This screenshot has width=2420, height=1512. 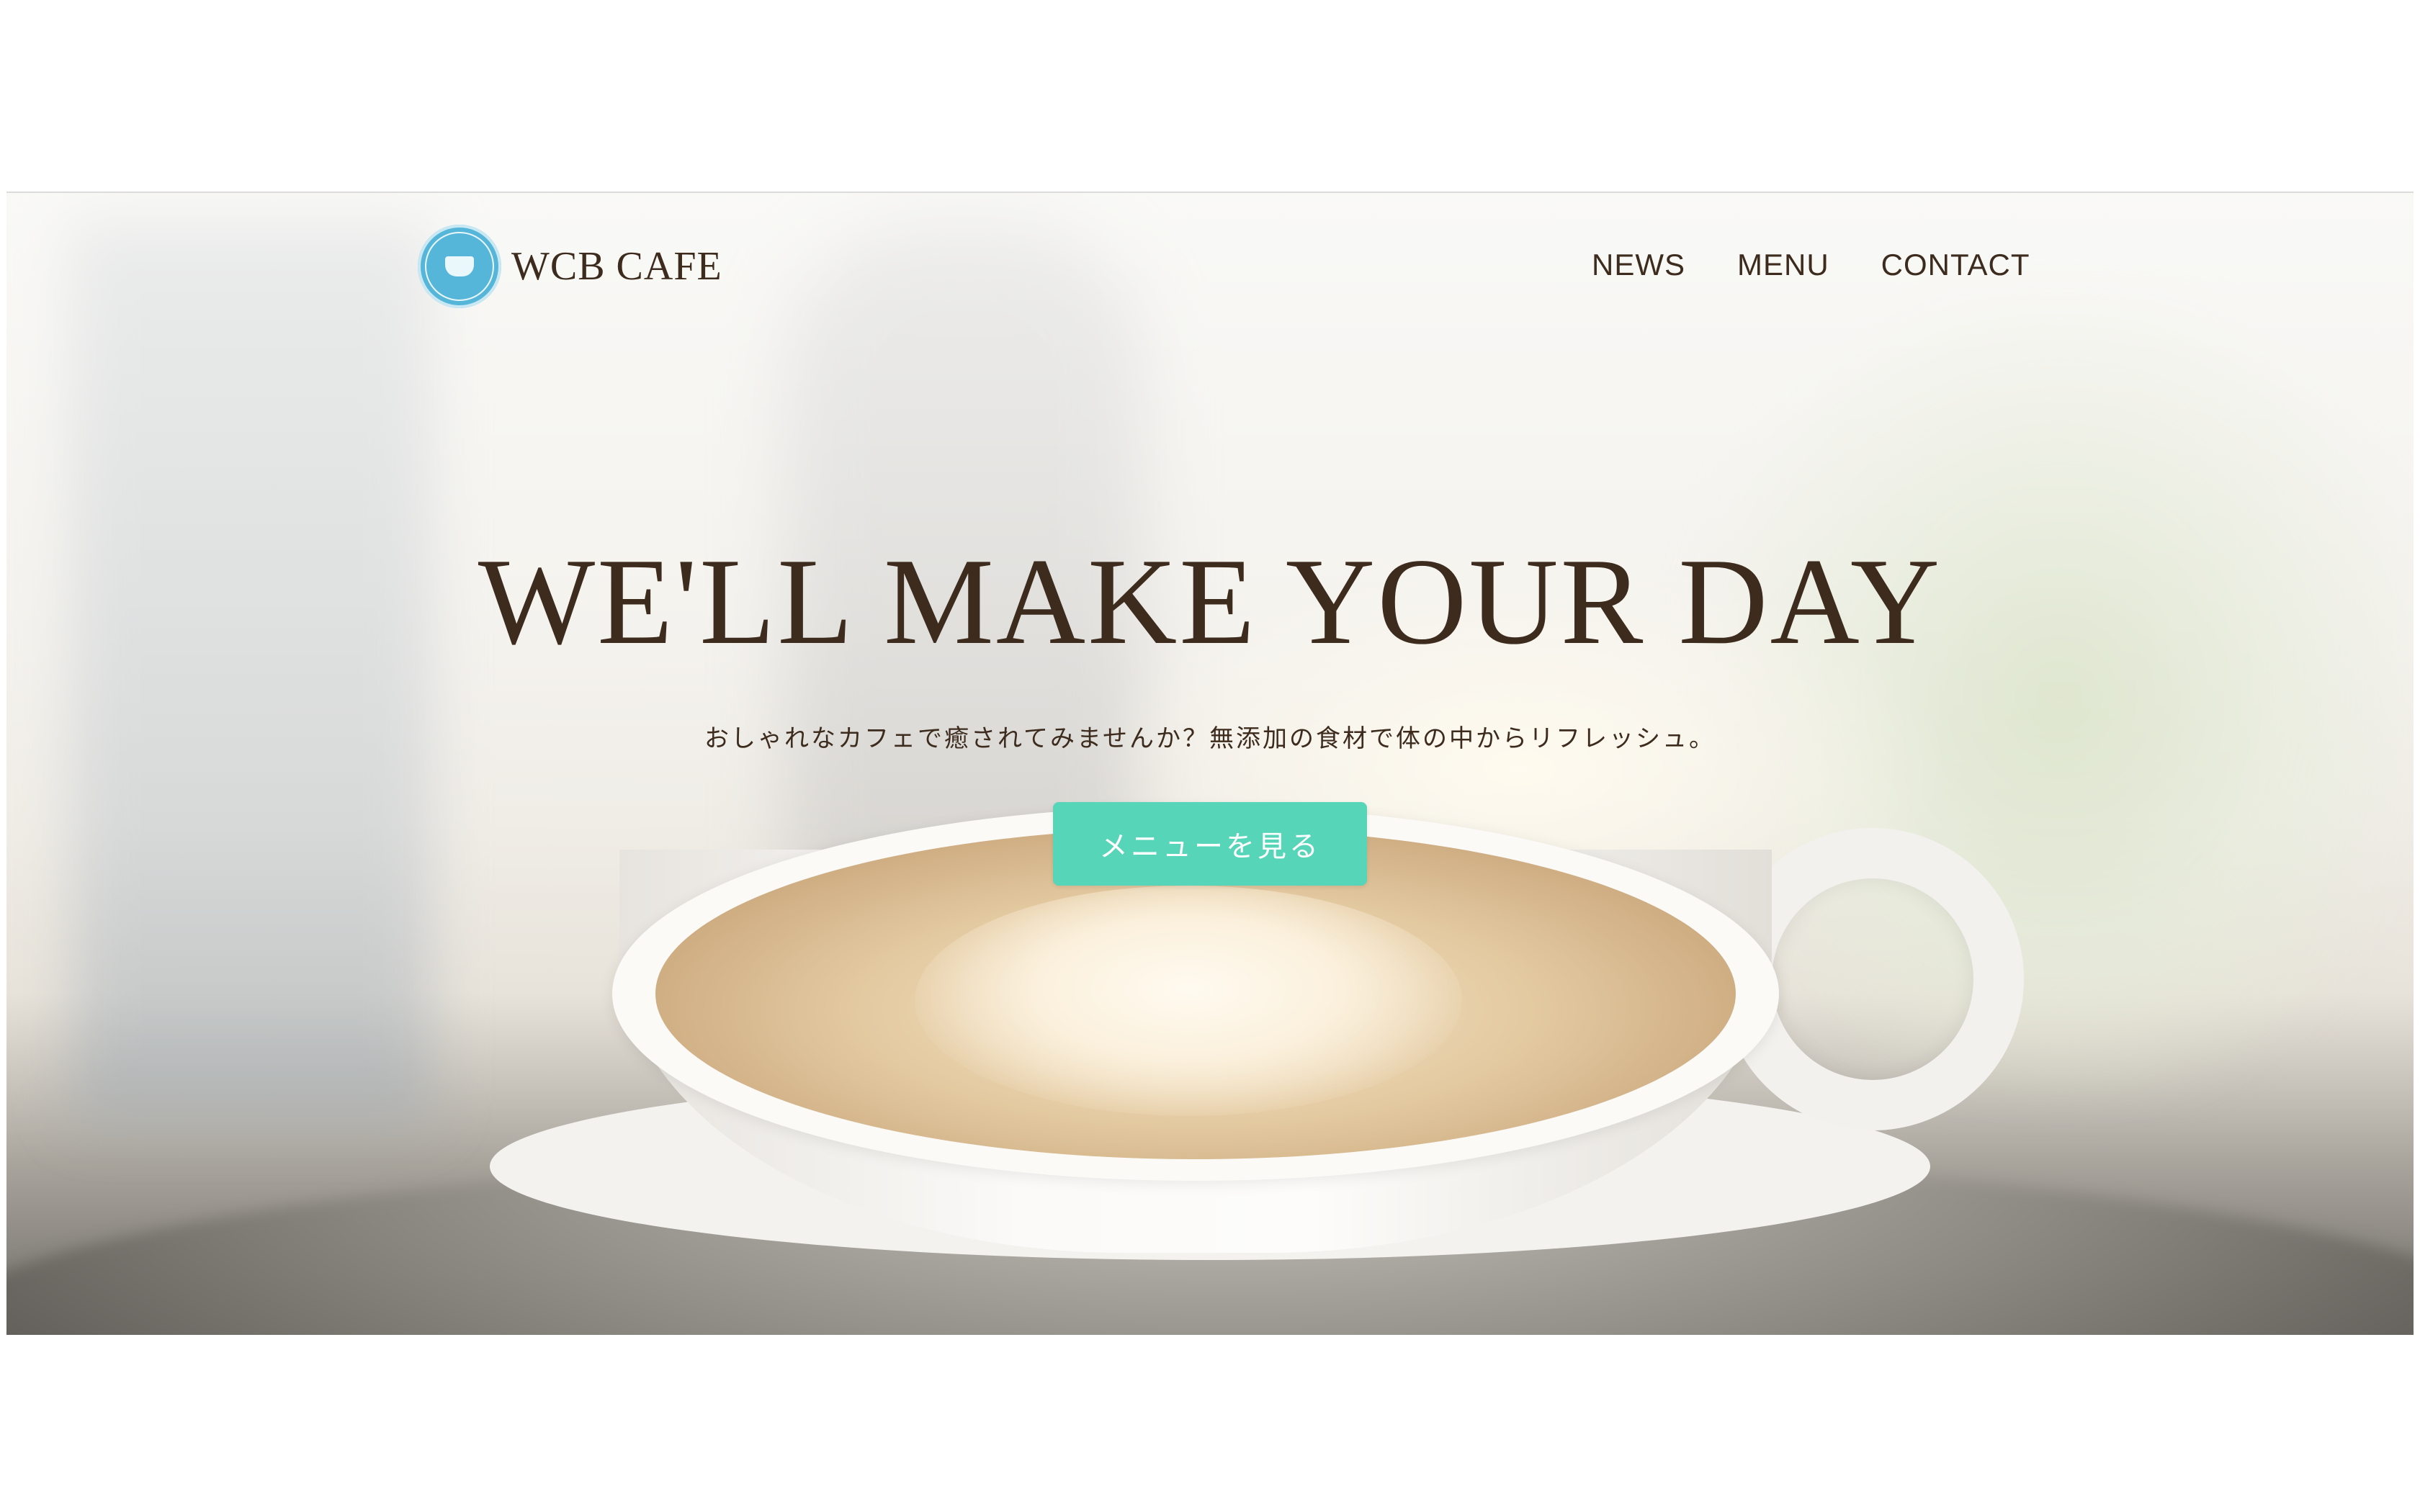 I want to click on nav-link-menu: MENU, so click(x=1783, y=265).